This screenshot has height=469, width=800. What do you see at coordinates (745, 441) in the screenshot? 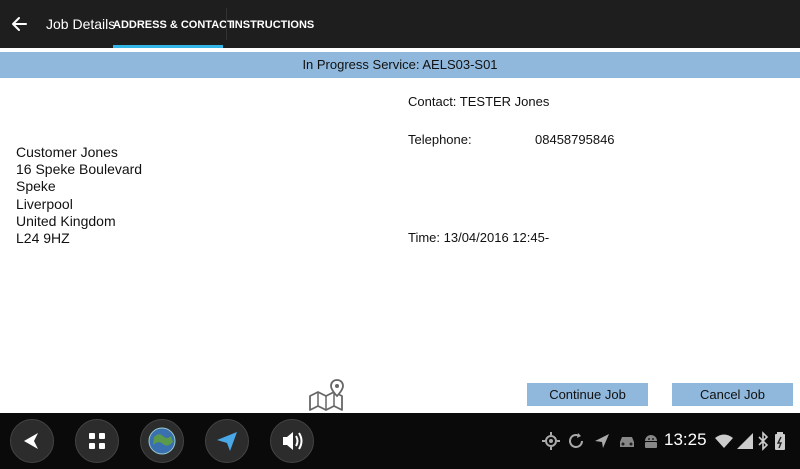
I see `signal-icon` at bounding box center [745, 441].